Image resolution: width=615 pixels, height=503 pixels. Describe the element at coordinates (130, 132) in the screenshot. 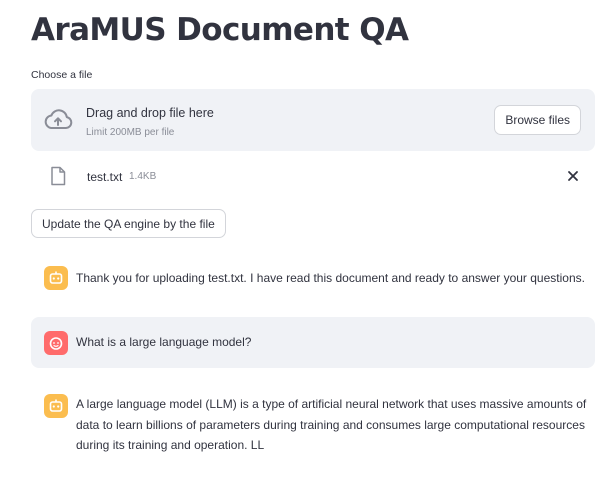

I see `dropzone-limit: Limit 200MB per file` at that location.